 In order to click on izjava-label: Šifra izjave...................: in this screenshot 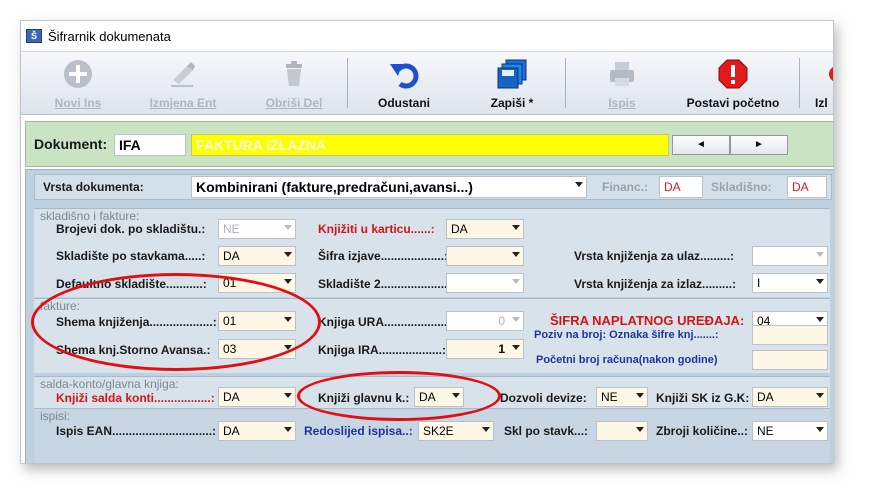, I will do `click(383, 256)`.